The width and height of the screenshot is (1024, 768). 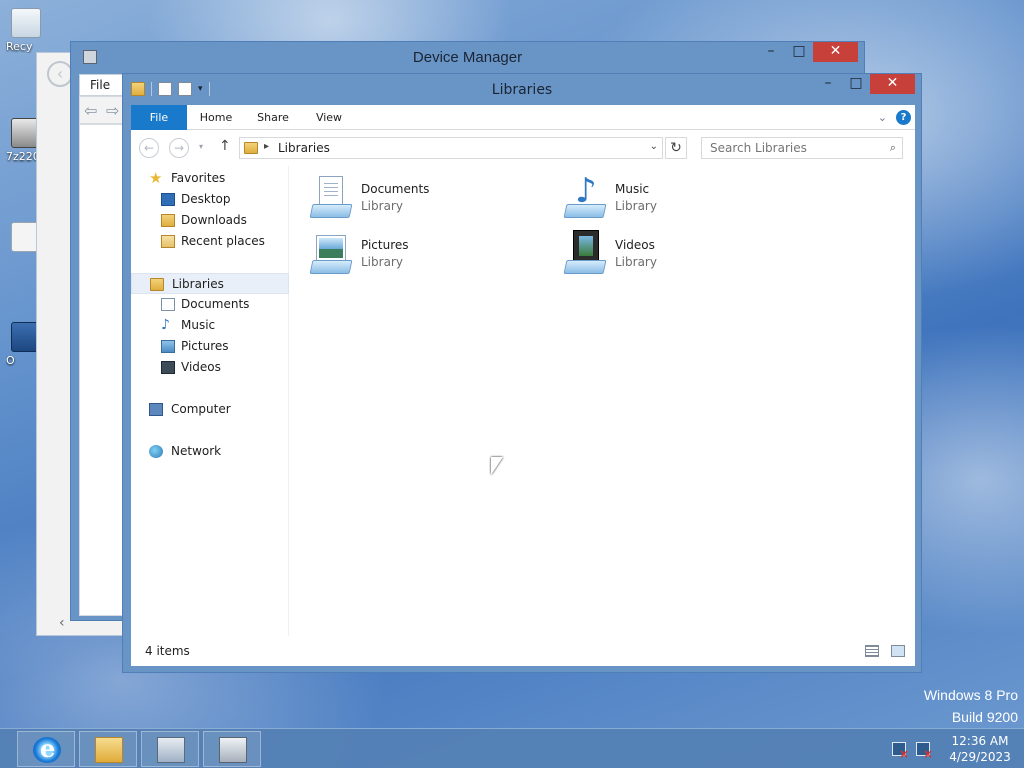 I want to click on device-manager-icon, so click(x=171, y=750).